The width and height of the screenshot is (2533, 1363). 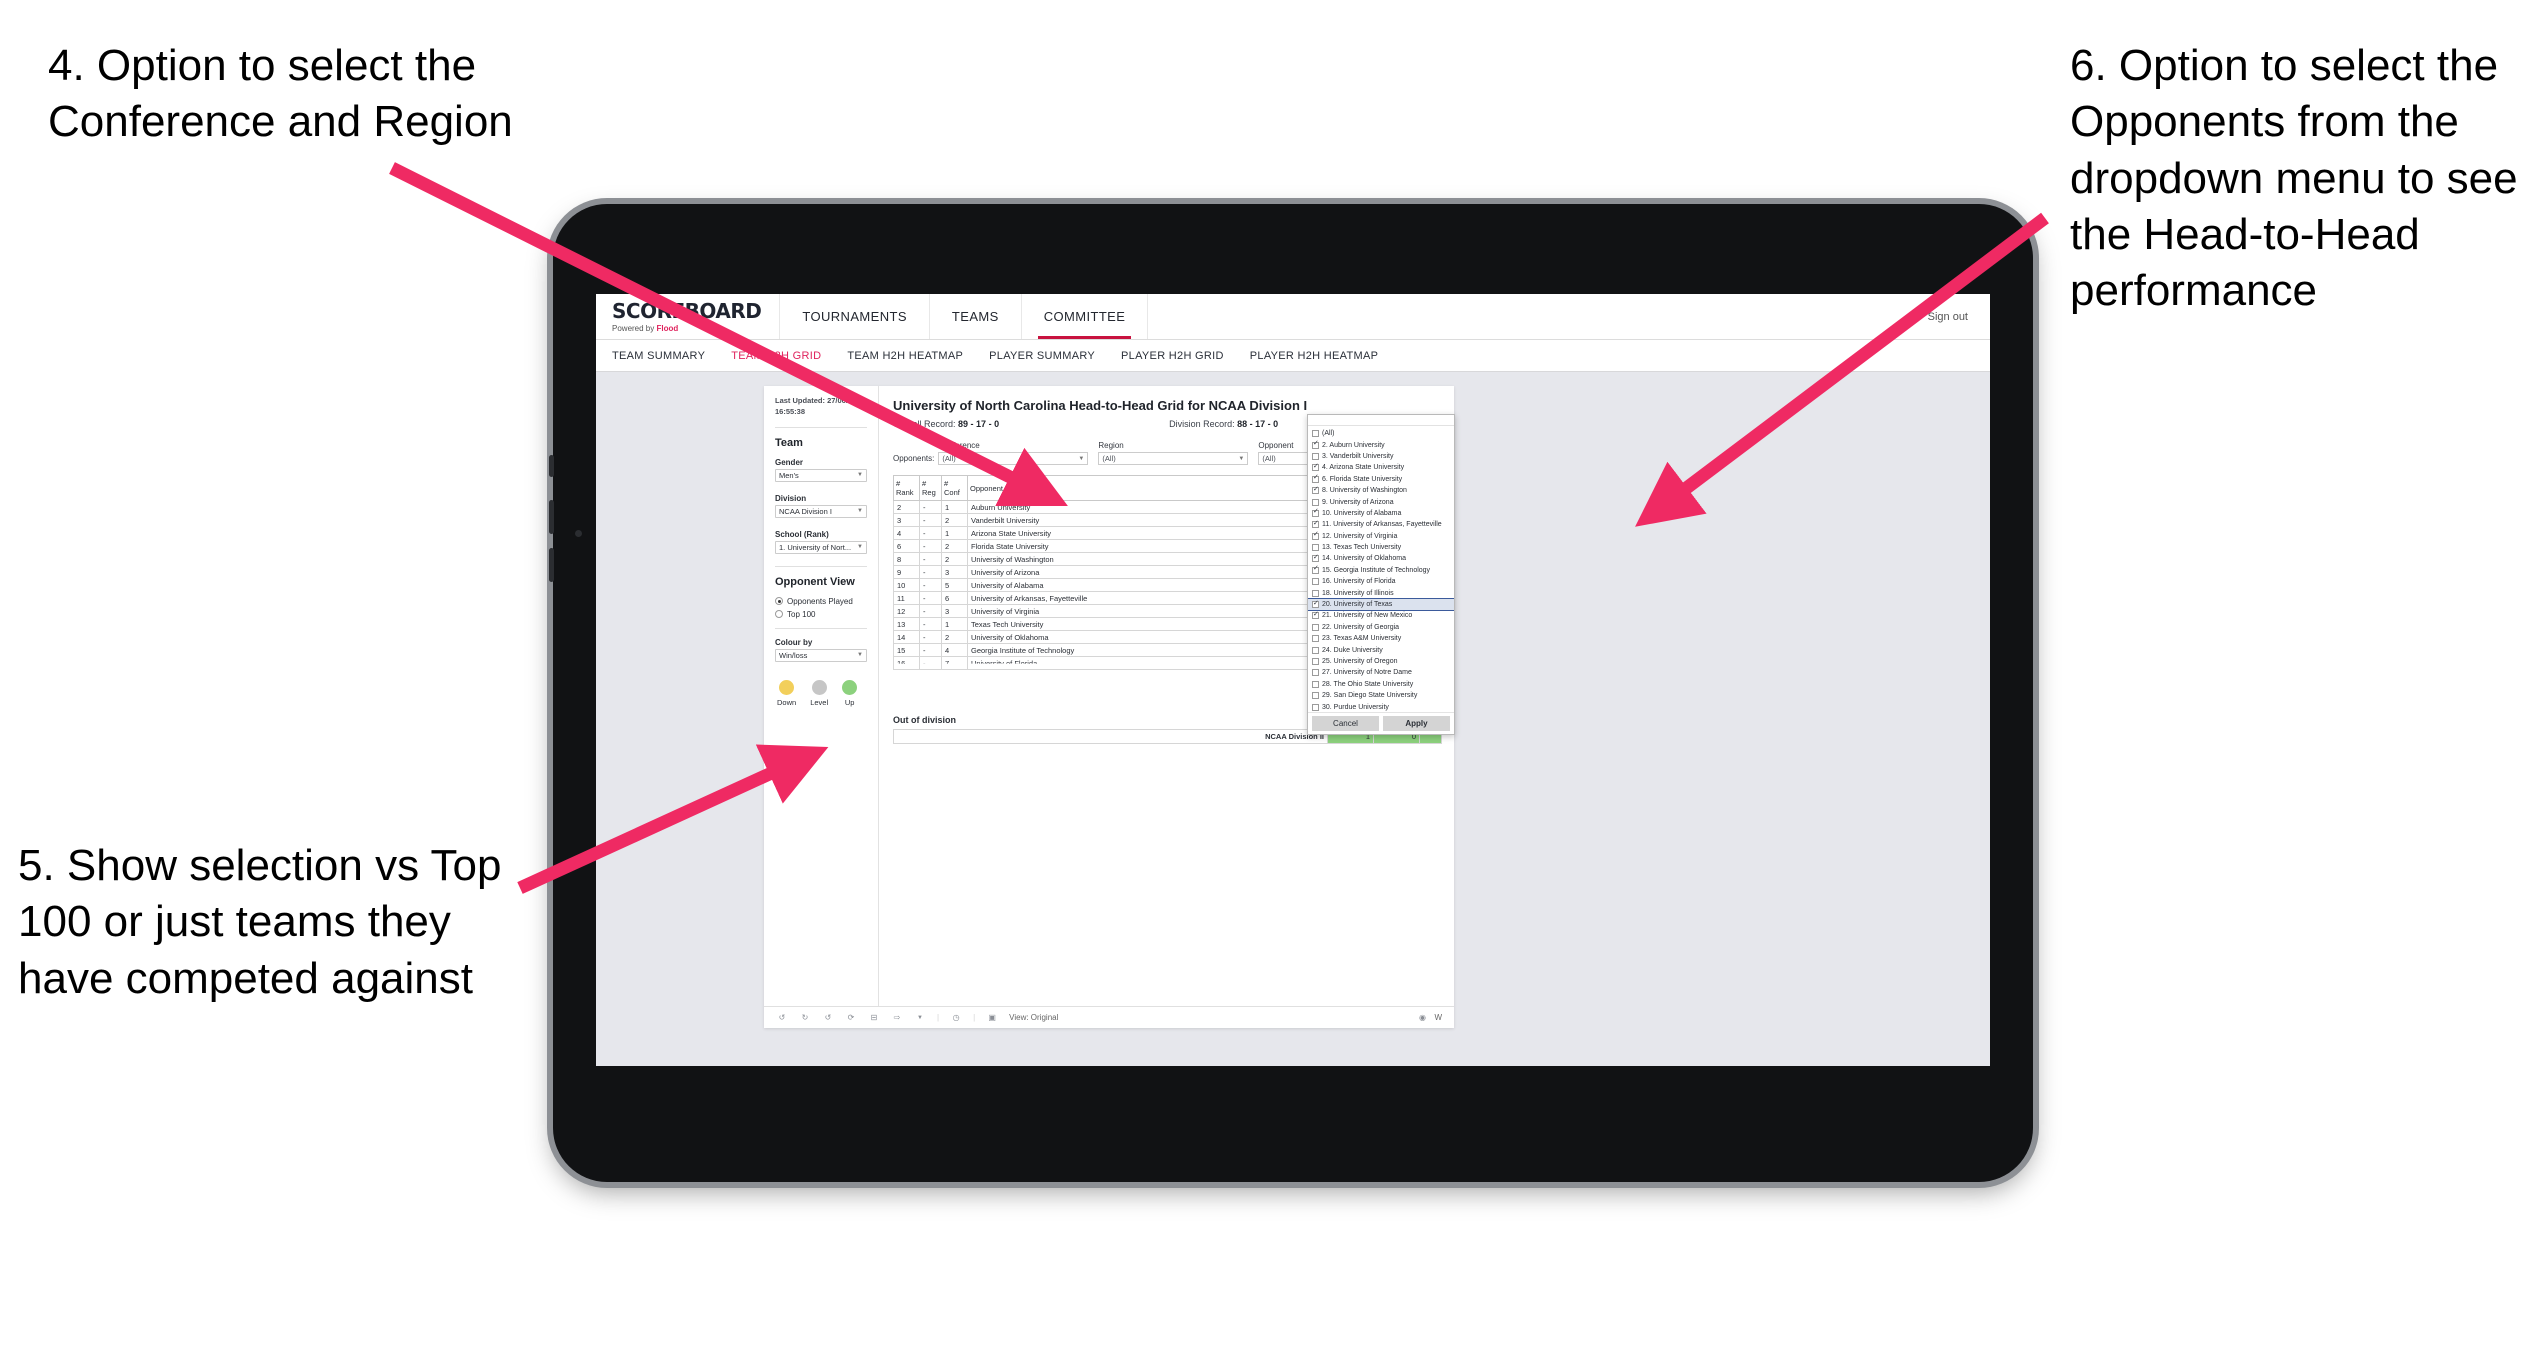 What do you see at coordinates (1422, 1018) in the screenshot?
I see `watch-icon: ◉` at bounding box center [1422, 1018].